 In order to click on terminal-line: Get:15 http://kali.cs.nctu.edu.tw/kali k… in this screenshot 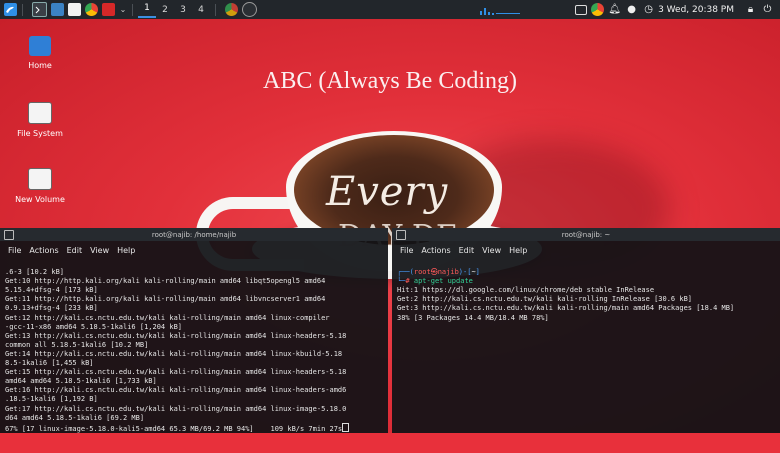, I will do `click(176, 372)`.